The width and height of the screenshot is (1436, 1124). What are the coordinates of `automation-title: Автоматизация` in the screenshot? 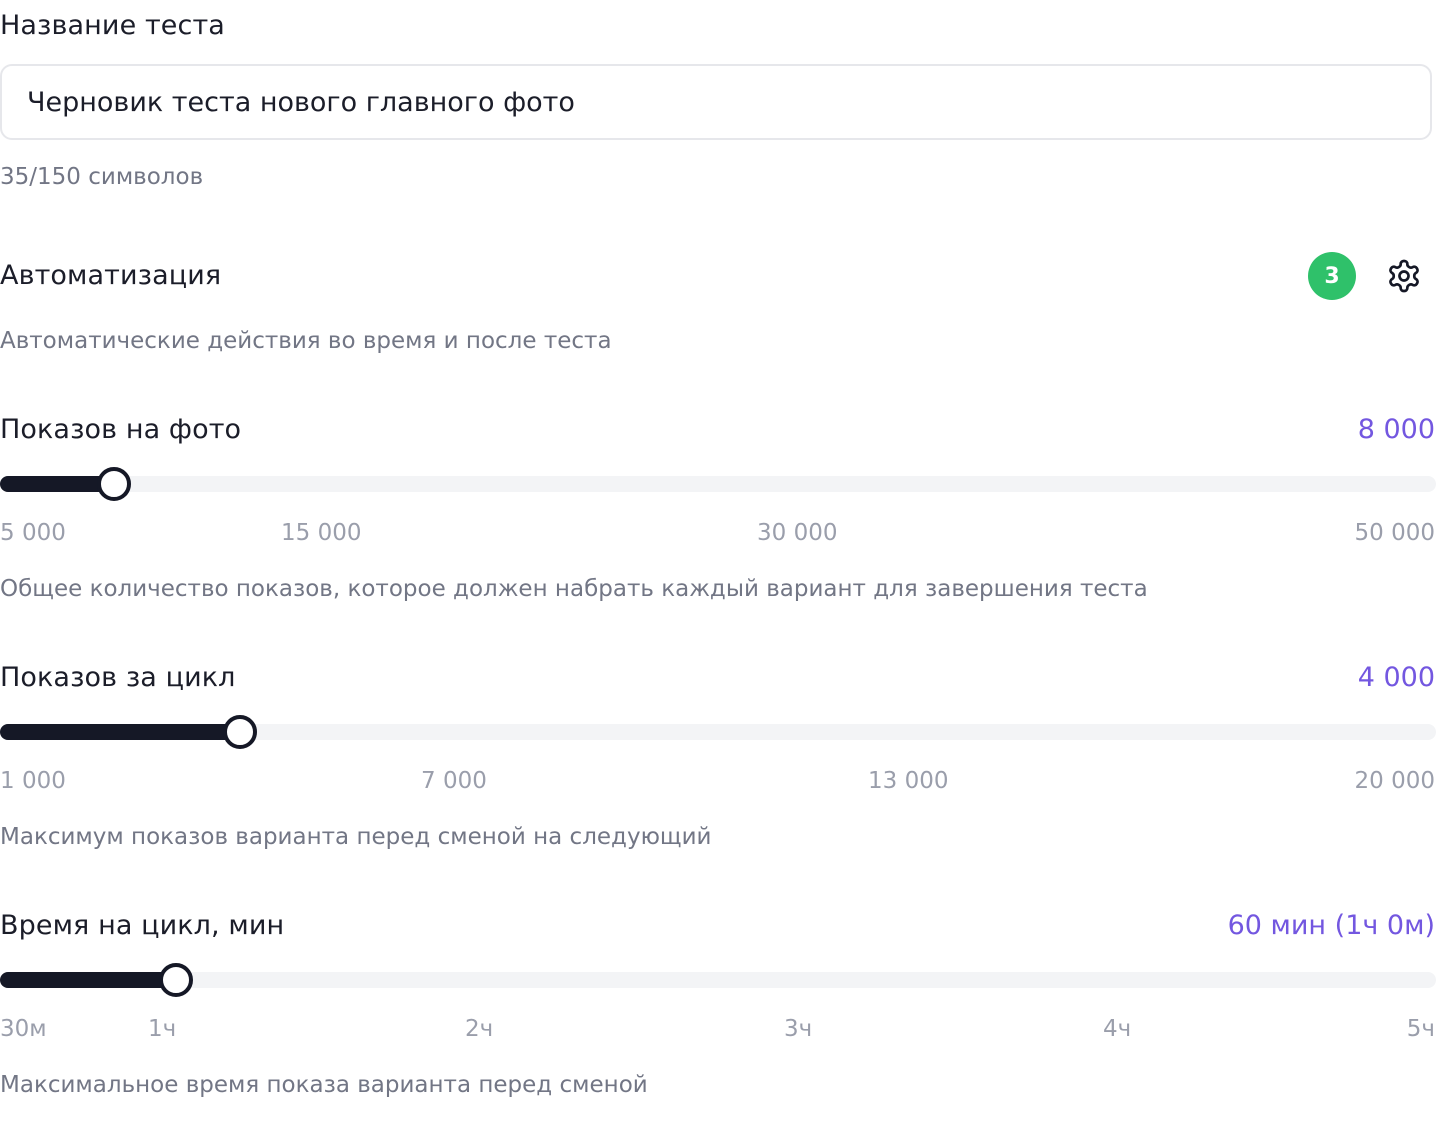 It's located at (111, 275).